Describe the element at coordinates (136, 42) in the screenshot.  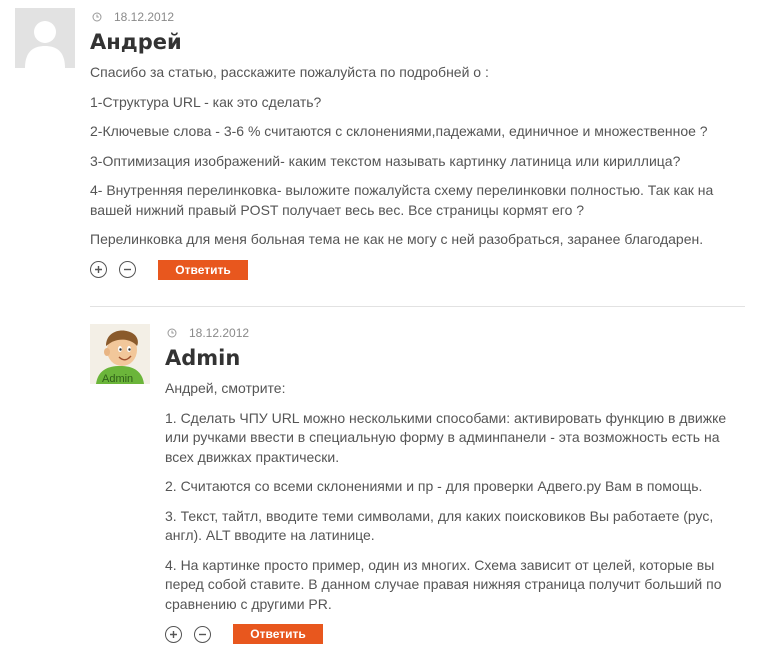
I see `comment-author: Андрей` at that location.